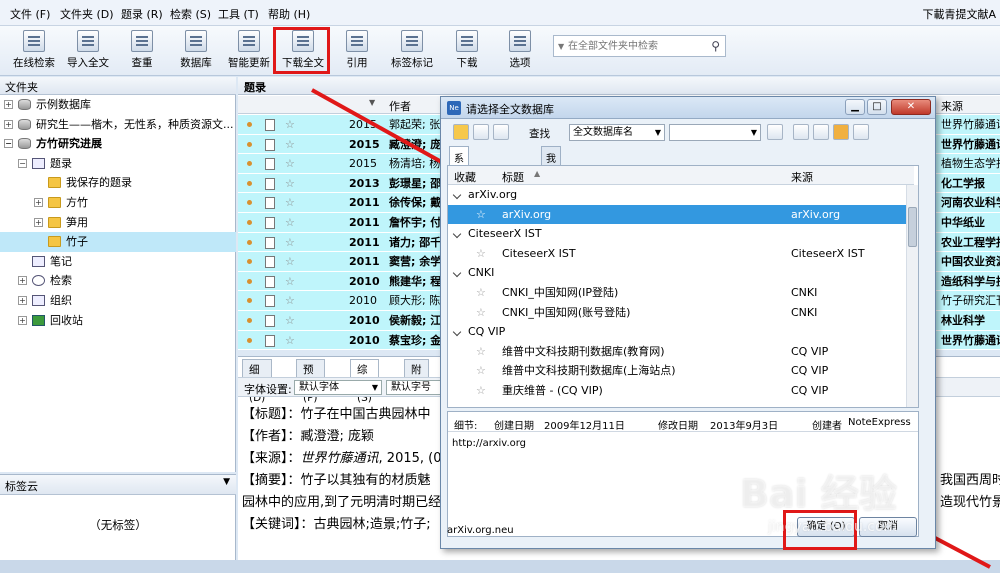 Image resolution: width=1000 pixels, height=573 pixels. Describe the element at coordinates (552, 390) in the screenshot. I see `db-title: 重庆维普 - (CQ VIP)` at that location.